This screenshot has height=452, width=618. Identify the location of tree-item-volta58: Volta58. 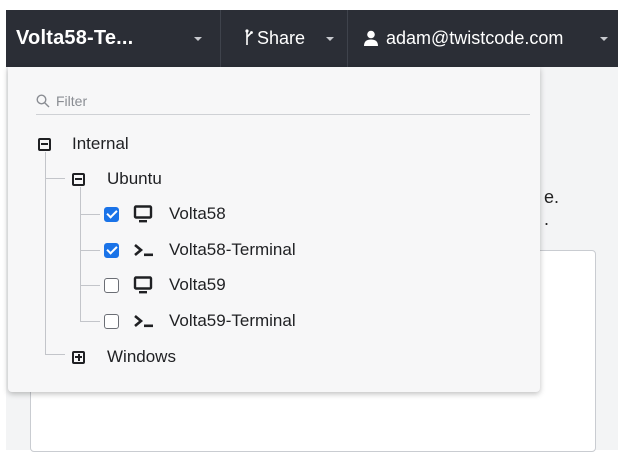
(165, 214).